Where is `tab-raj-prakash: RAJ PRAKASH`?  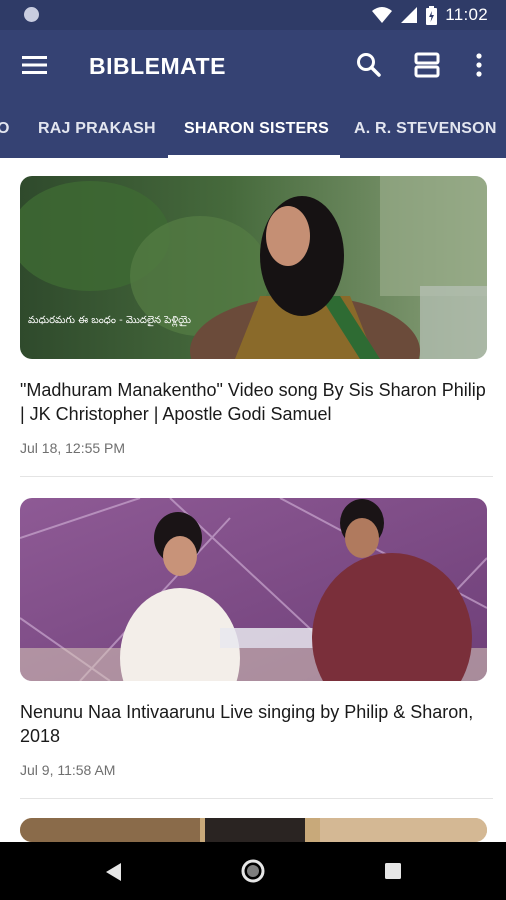 tab-raj-prakash: RAJ PRAKASH is located at coordinates (97, 129).